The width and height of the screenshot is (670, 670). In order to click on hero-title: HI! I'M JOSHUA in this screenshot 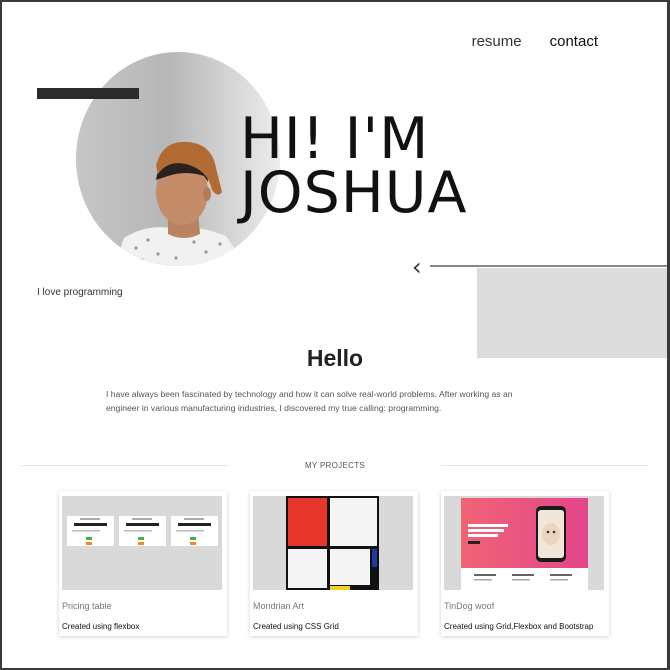, I will do `click(354, 166)`.